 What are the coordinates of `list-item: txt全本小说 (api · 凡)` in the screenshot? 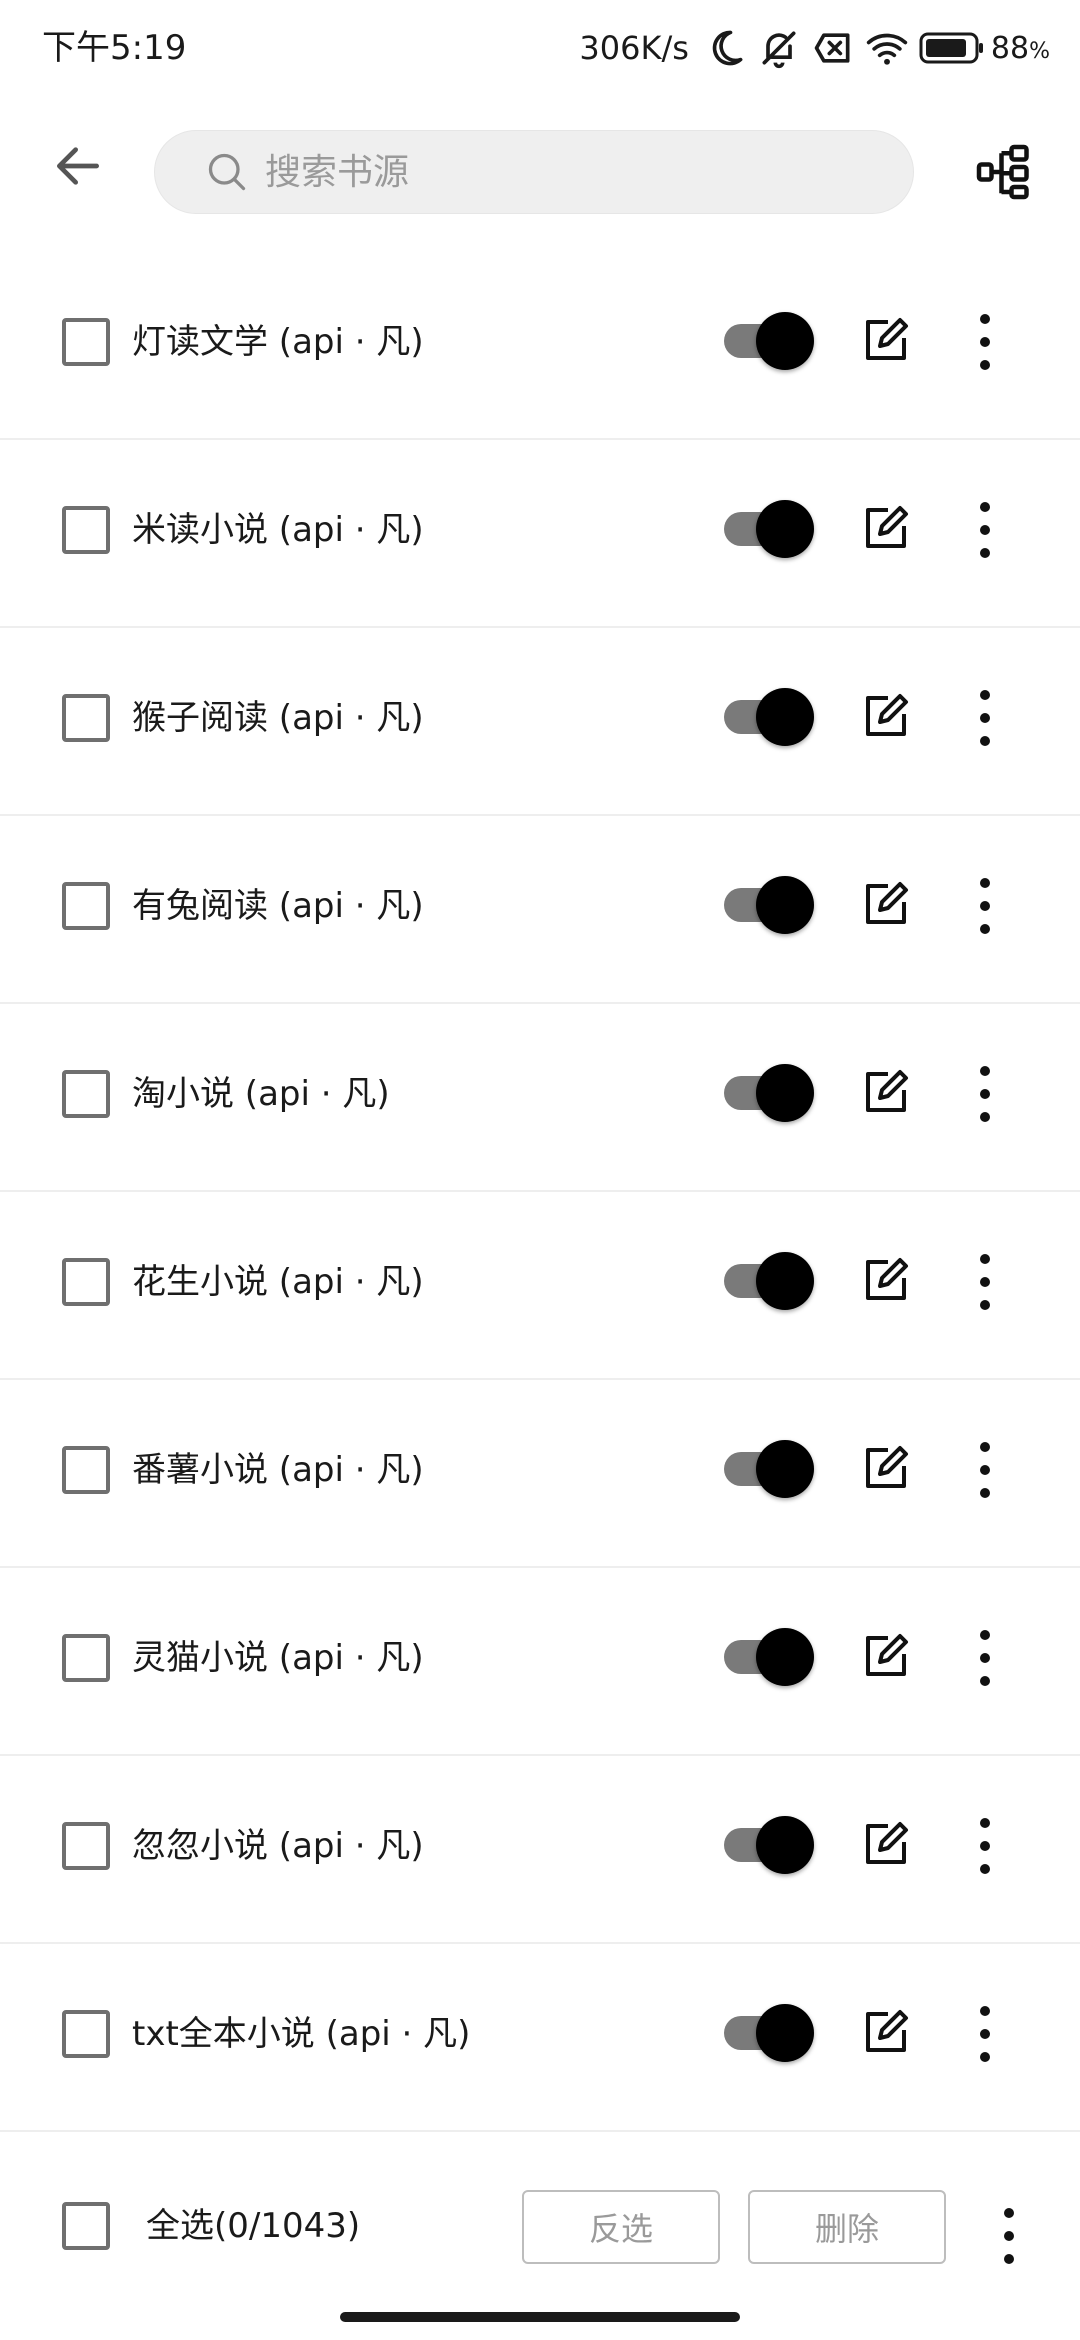 It's located at (540, 2038).